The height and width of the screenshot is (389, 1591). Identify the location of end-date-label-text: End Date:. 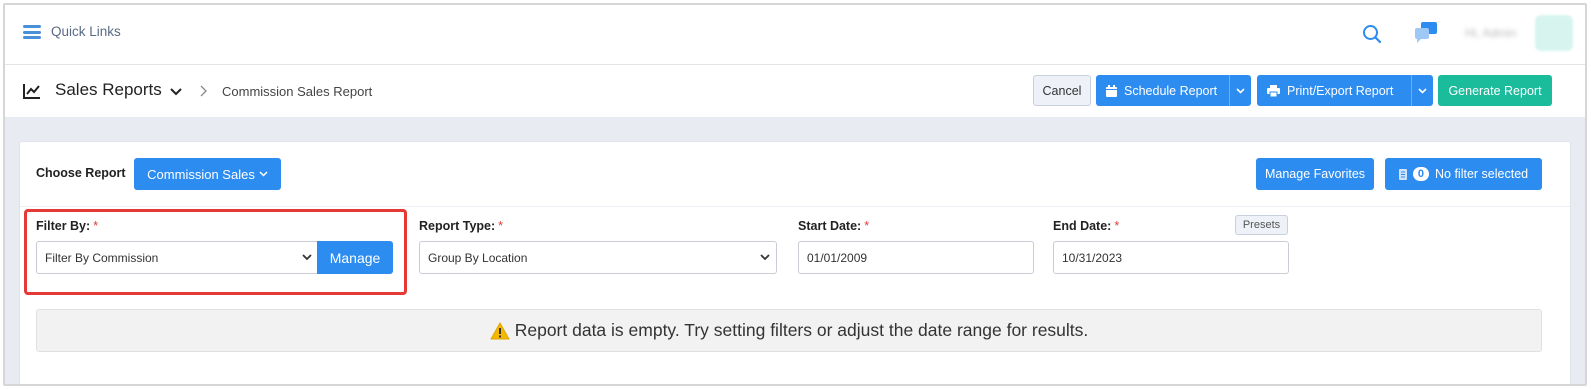
(1082, 226).